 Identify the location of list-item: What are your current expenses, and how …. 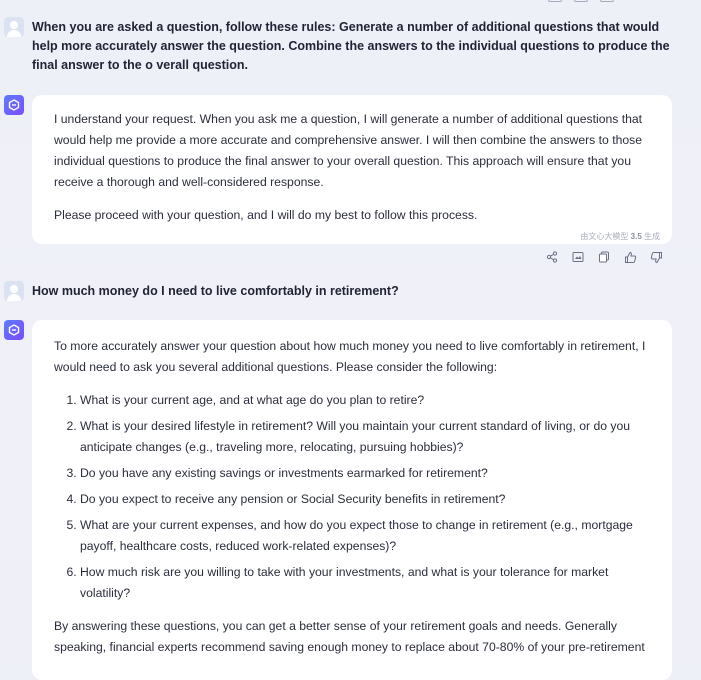
(365, 536).